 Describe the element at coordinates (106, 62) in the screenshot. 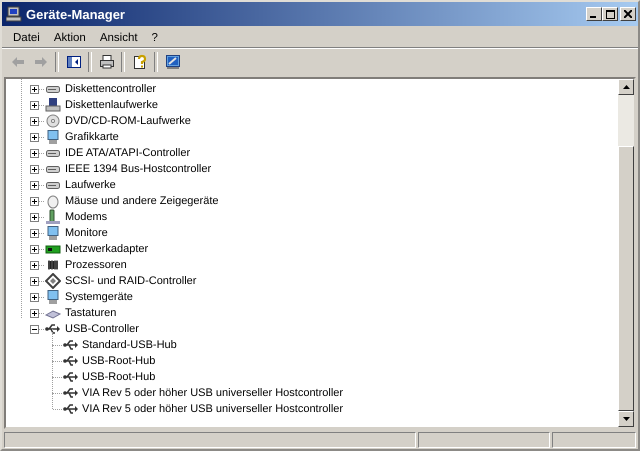

I see `printer-icon` at that location.